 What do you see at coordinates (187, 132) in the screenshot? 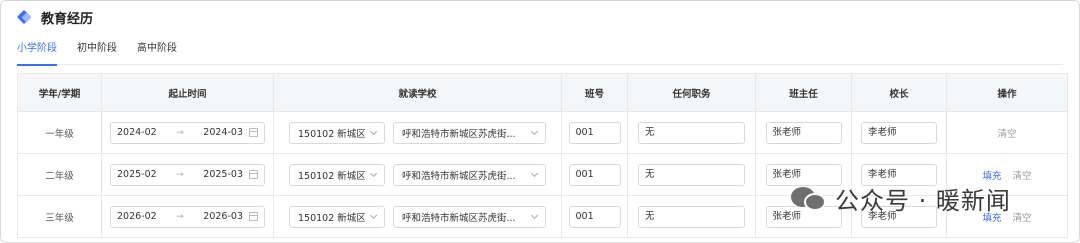
I see `date-range-picker: 2024-02 → 2024-03` at bounding box center [187, 132].